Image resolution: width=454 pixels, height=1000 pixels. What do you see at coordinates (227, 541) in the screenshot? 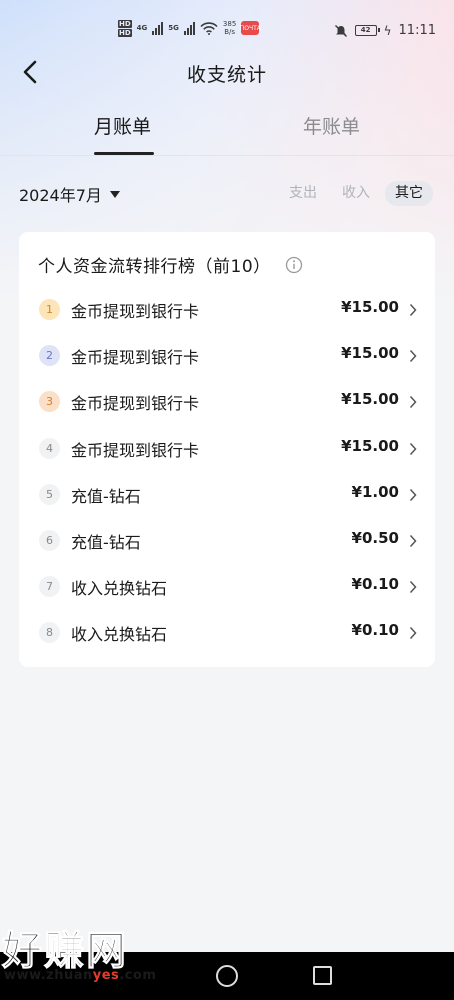
I see `list-item: 6 充值-钻石 ¥0.50` at bounding box center [227, 541].